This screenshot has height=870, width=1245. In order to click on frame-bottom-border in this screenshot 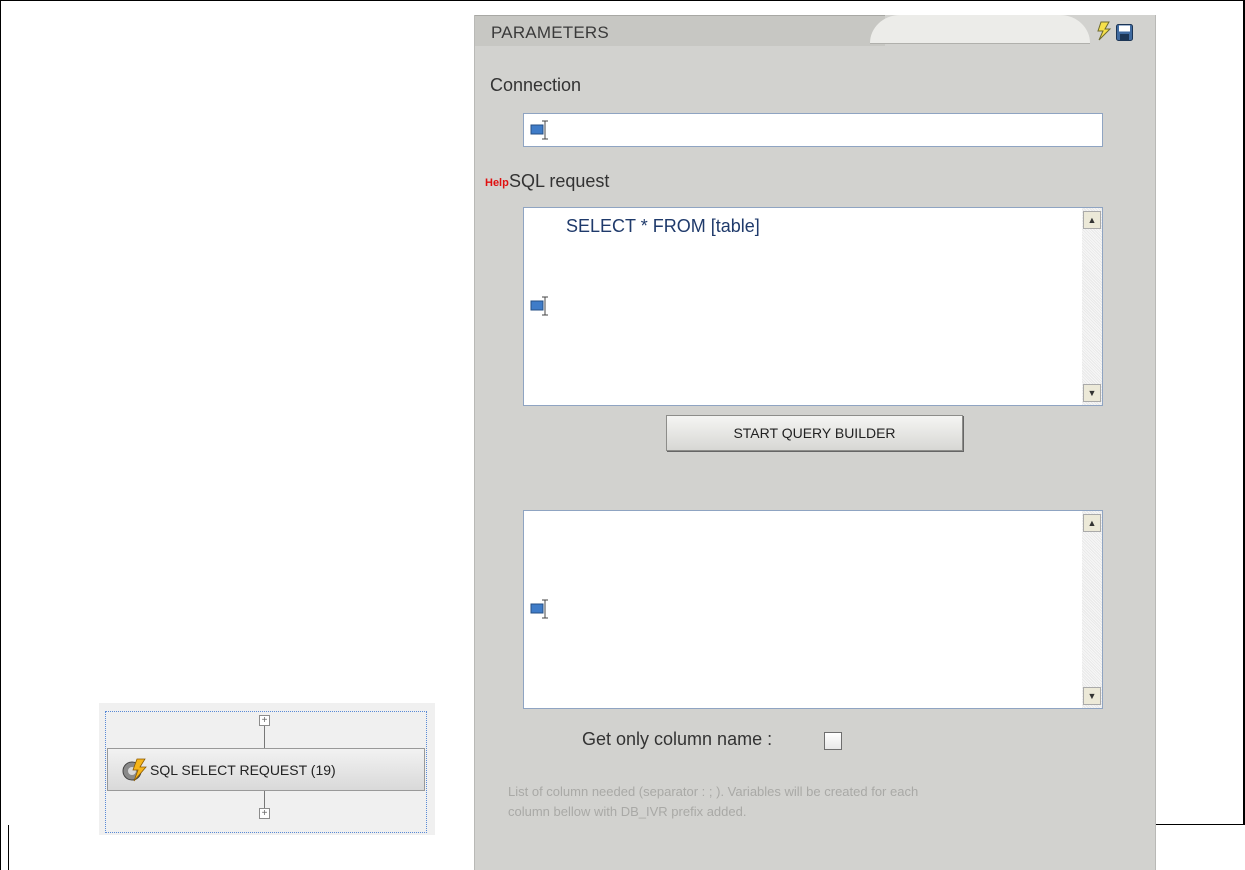, I will do `click(1199, 824)`.